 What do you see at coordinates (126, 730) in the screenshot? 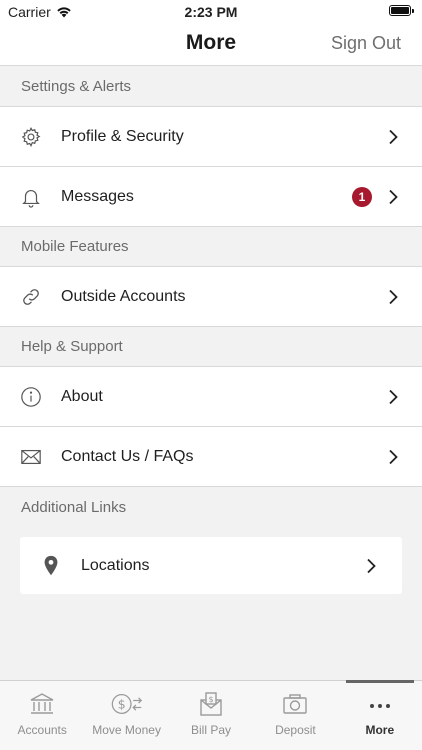
I see `tab-label: Move Money` at bounding box center [126, 730].